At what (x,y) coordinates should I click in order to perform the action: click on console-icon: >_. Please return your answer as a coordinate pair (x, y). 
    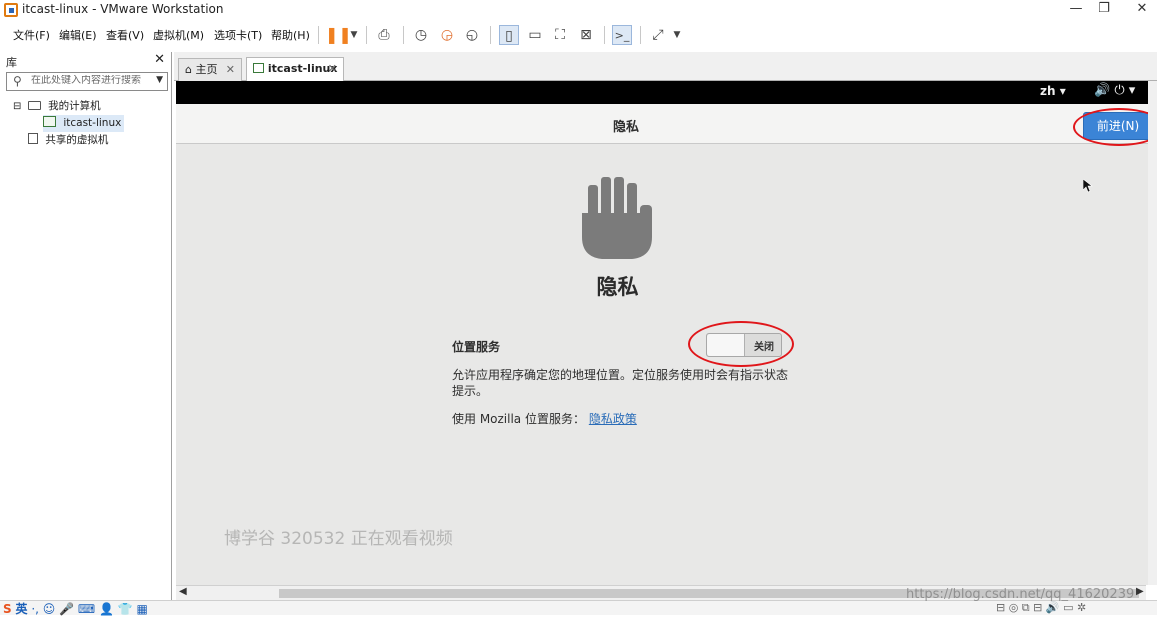
    Looking at the image, I should click on (622, 35).